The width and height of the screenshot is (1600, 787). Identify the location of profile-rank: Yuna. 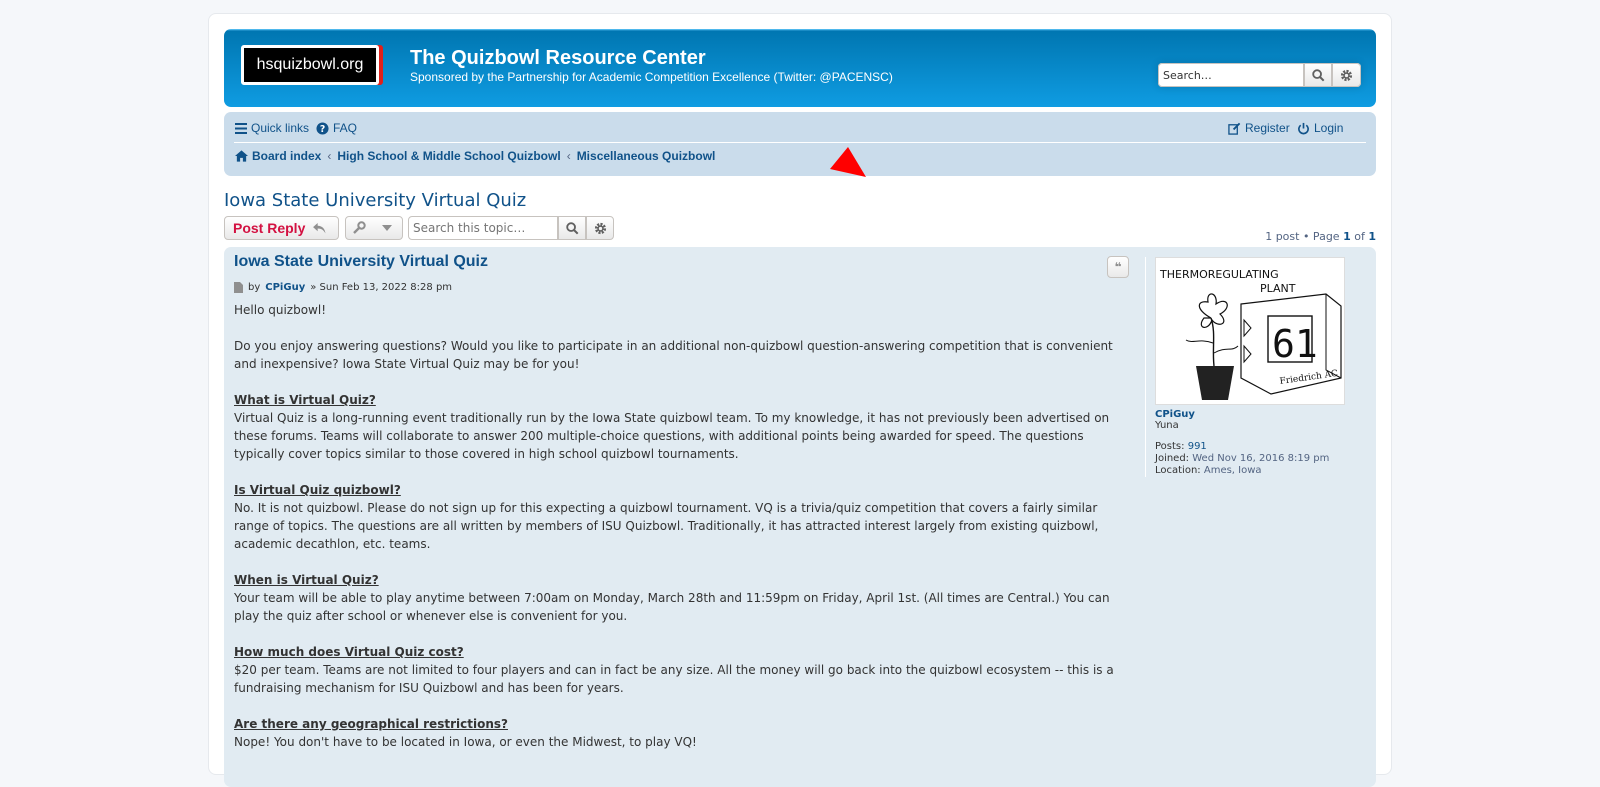
(1167, 425).